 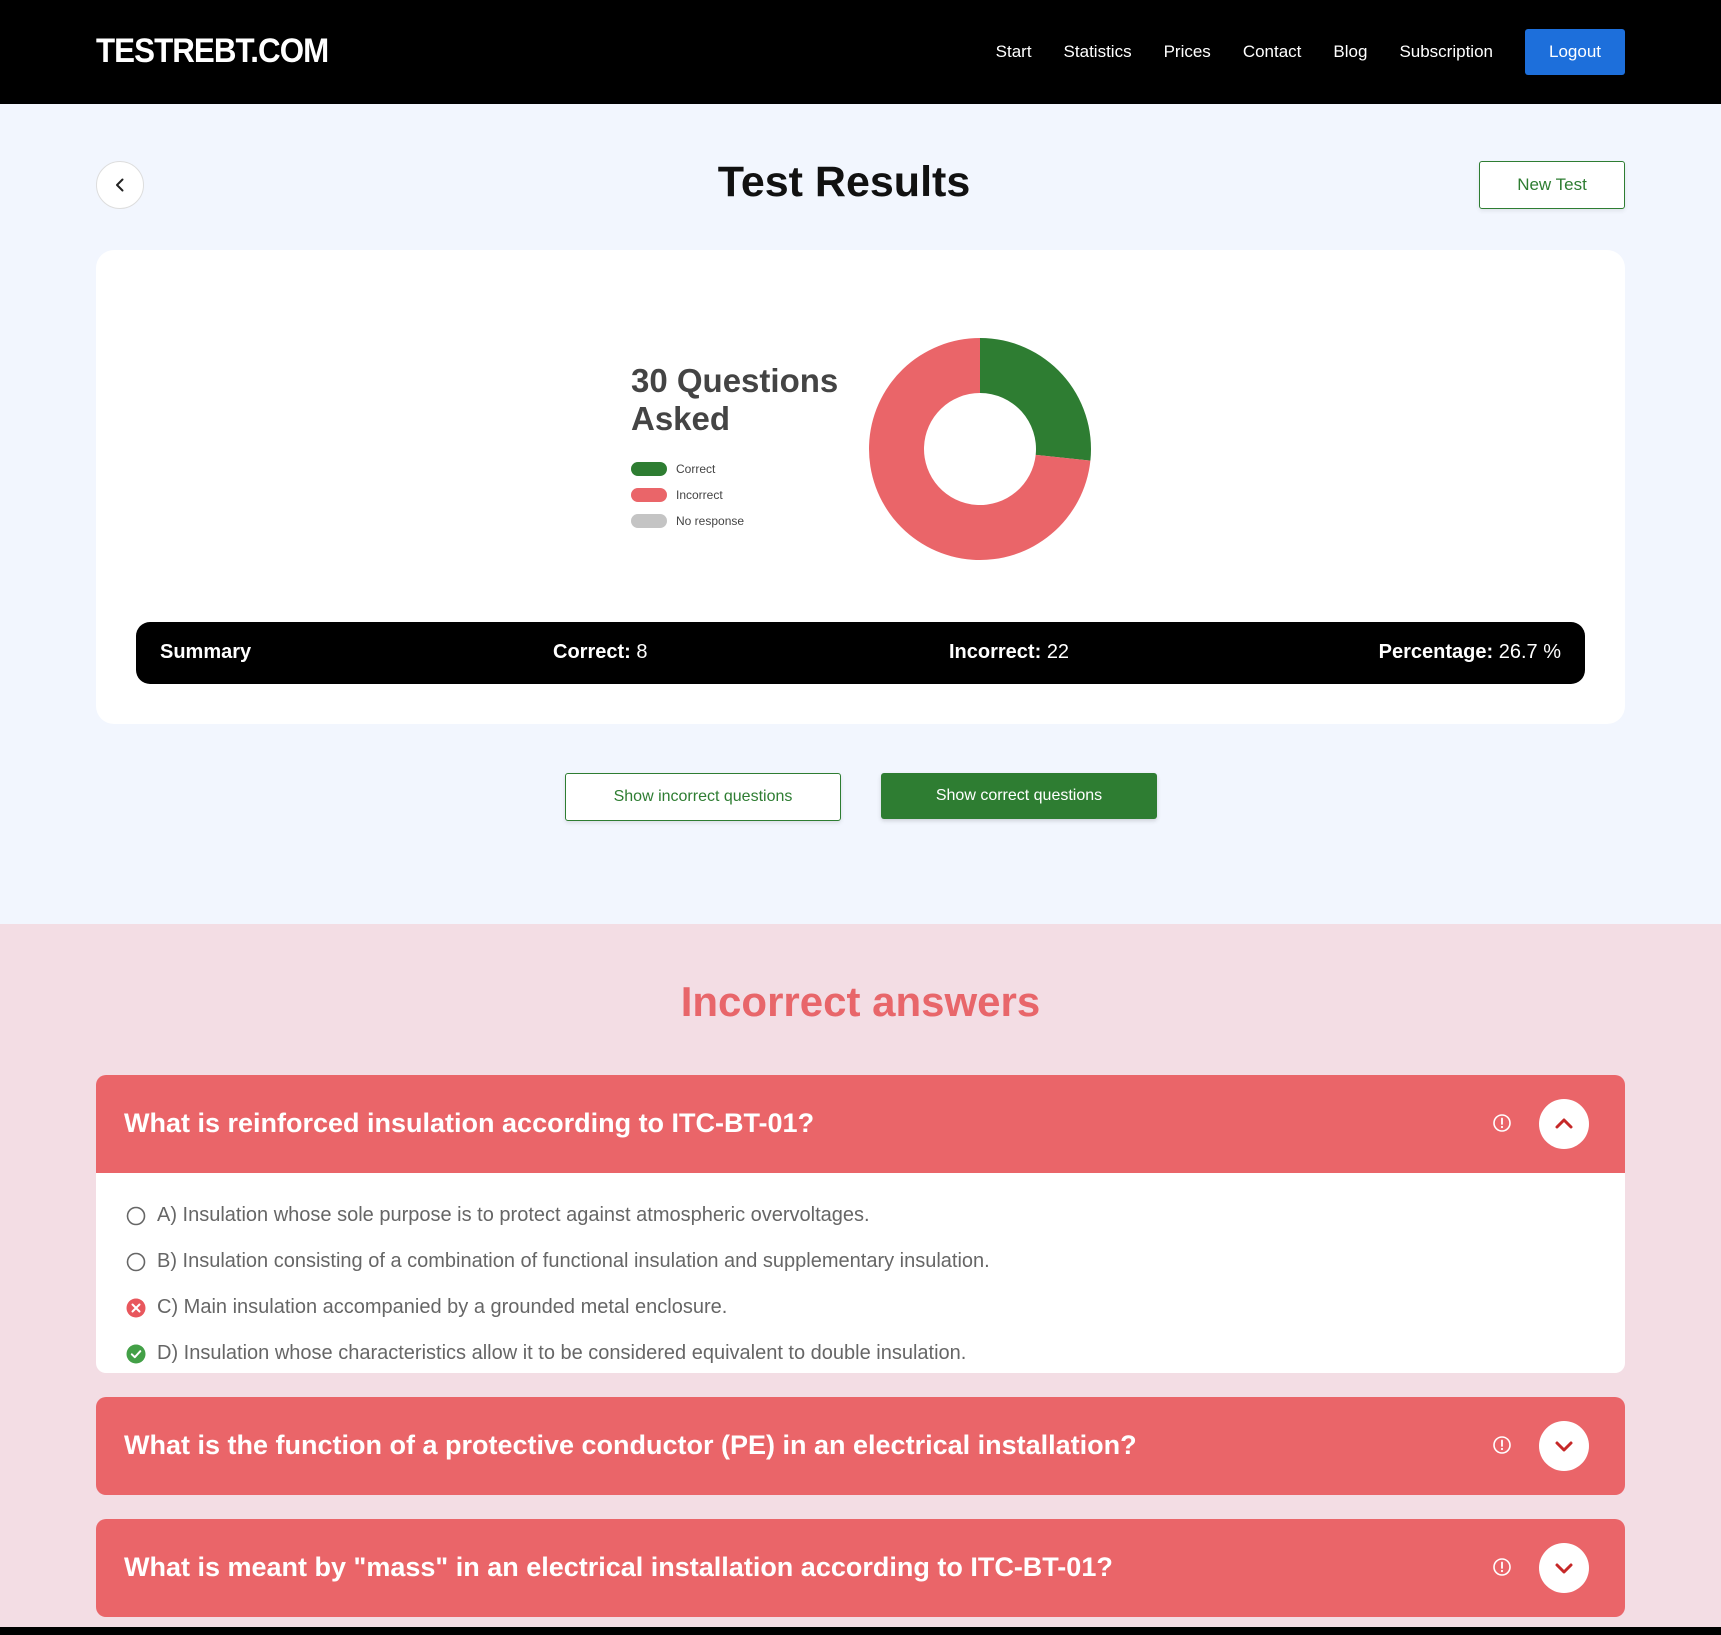 What do you see at coordinates (1446, 52) in the screenshot?
I see `nav-subscription: Subscription` at bounding box center [1446, 52].